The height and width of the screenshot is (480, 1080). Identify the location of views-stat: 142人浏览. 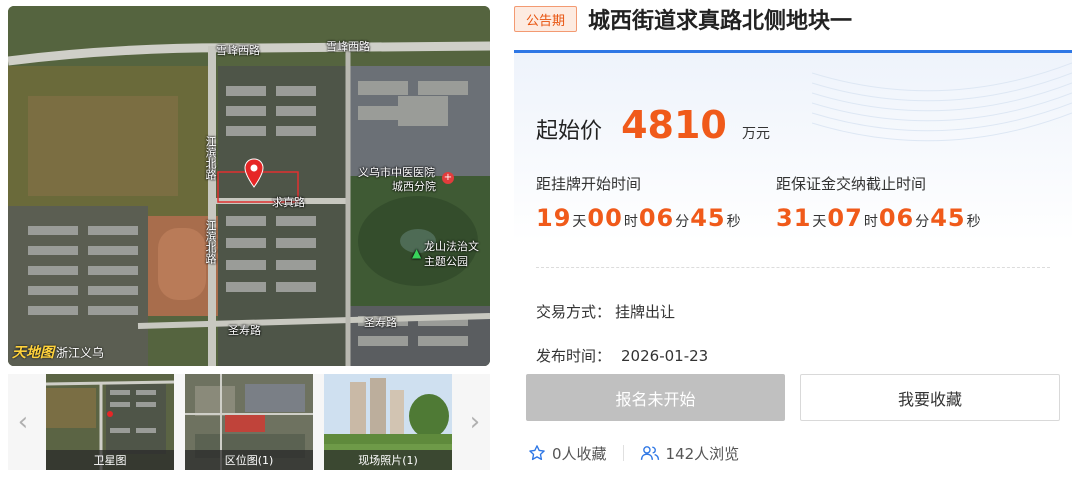
(690, 453).